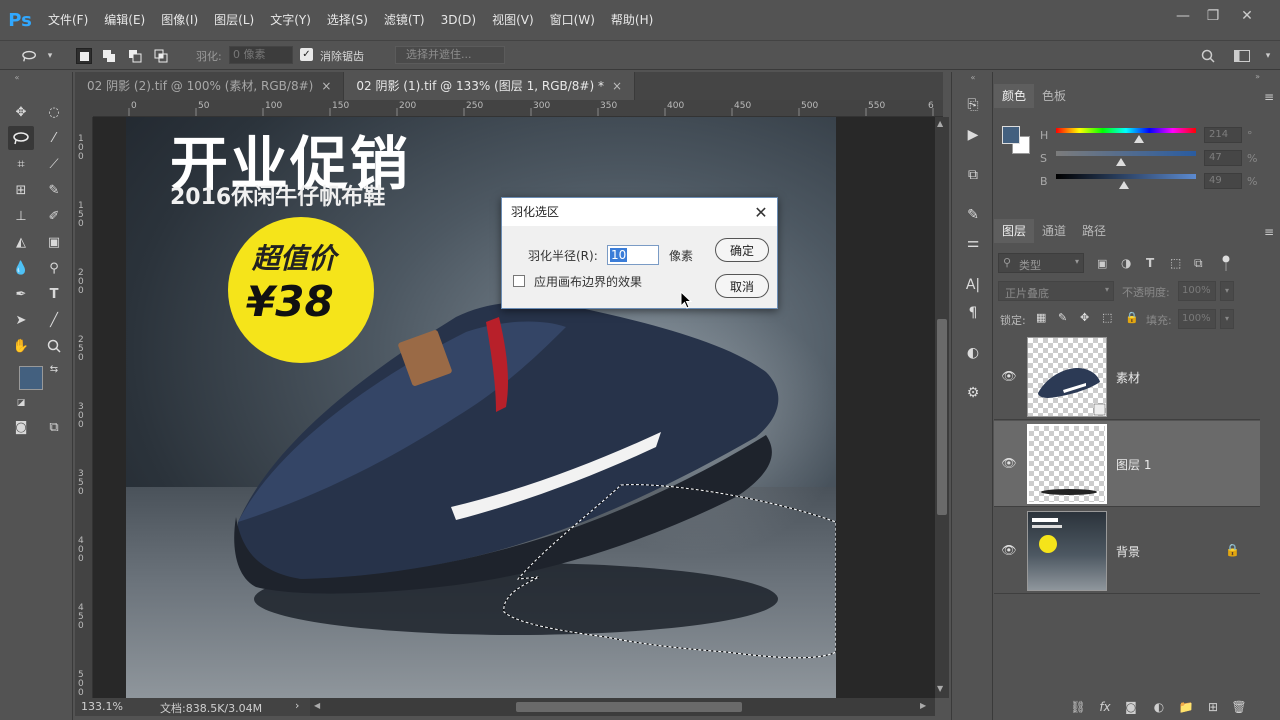 This screenshot has height=720, width=1280. I want to click on properties-panel-icon: ⧉, so click(973, 175).